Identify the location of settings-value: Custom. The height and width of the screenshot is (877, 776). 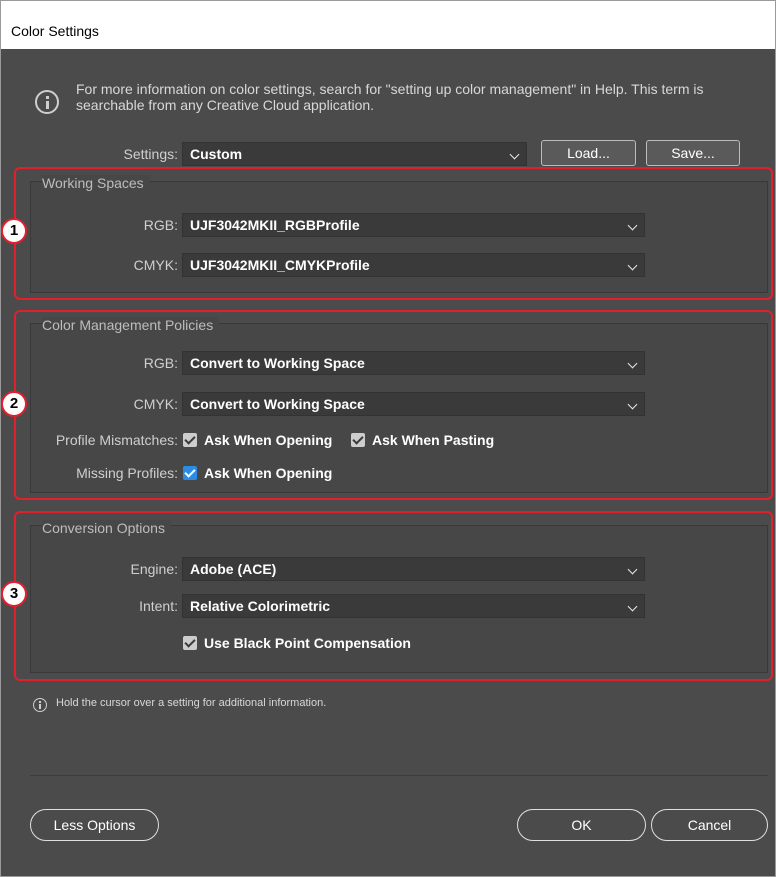
(216, 154).